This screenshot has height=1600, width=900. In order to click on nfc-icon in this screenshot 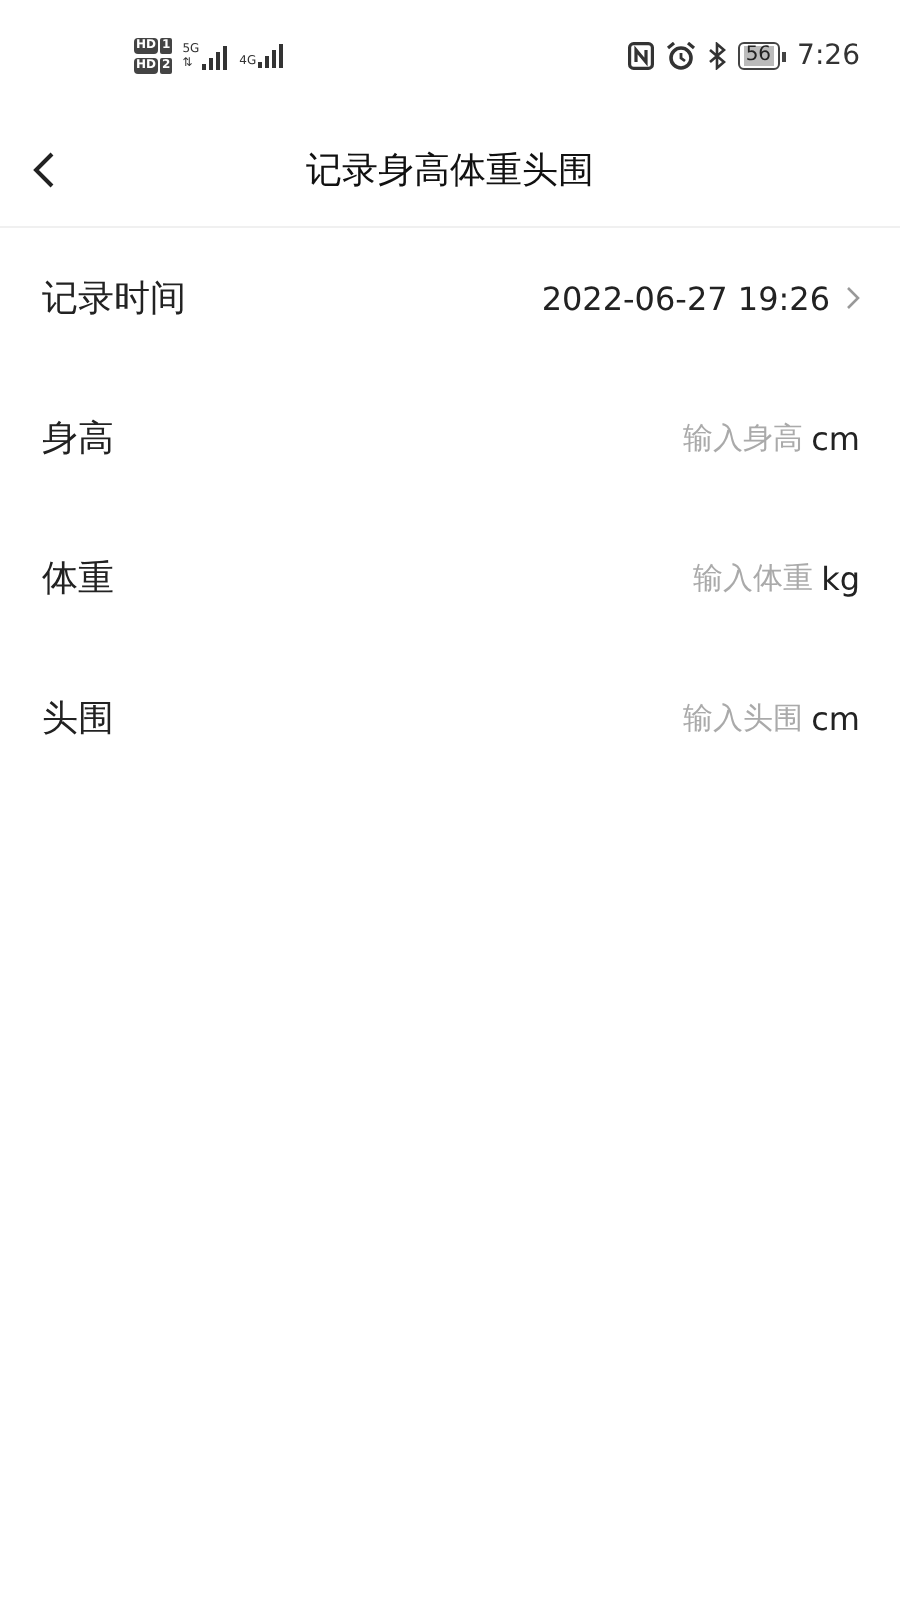, I will do `click(640, 56)`.